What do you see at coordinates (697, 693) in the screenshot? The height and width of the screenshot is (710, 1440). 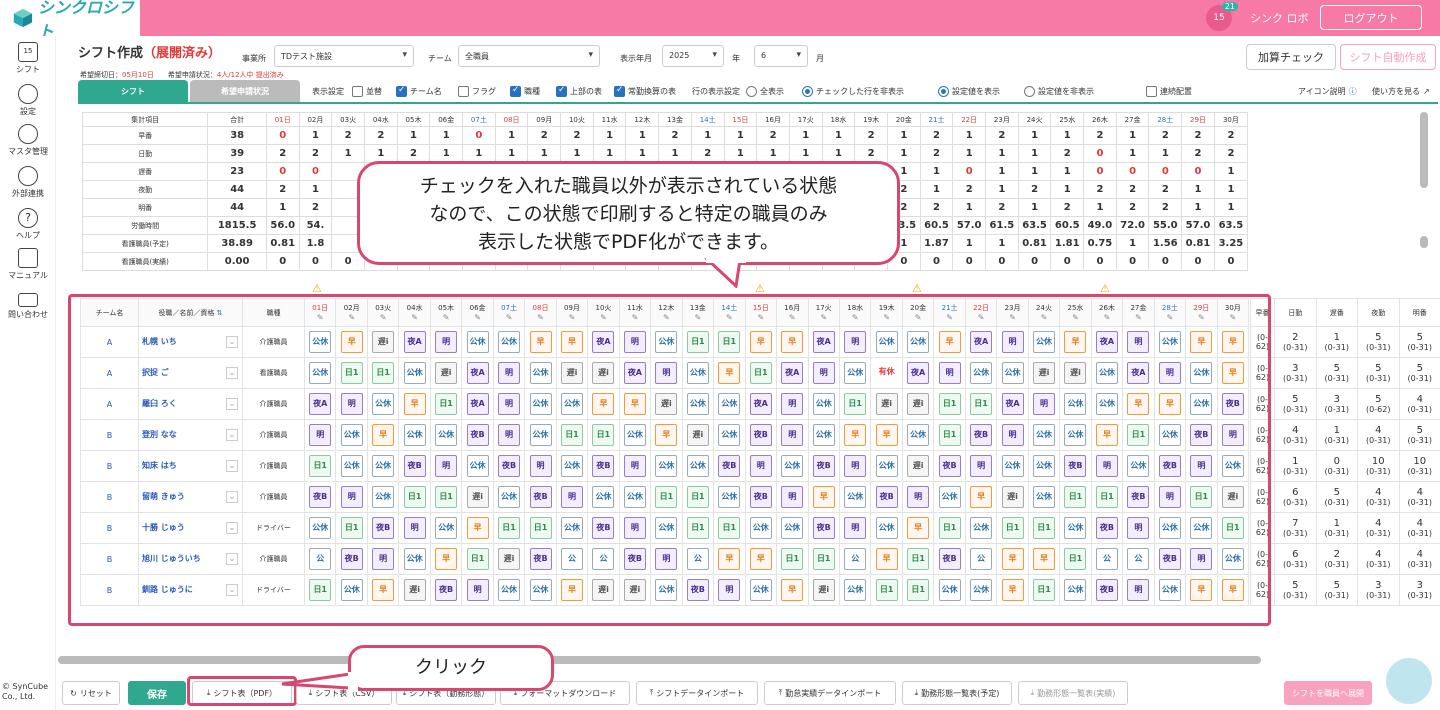 I see `shift-import-button: ⤒ シフトデータインポート` at bounding box center [697, 693].